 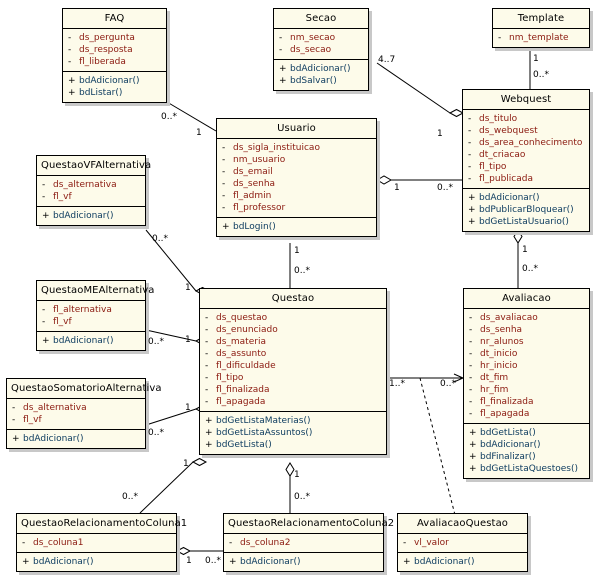 What do you see at coordinates (293, 318) in the screenshot?
I see `attribute: - ds_questao` at bounding box center [293, 318].